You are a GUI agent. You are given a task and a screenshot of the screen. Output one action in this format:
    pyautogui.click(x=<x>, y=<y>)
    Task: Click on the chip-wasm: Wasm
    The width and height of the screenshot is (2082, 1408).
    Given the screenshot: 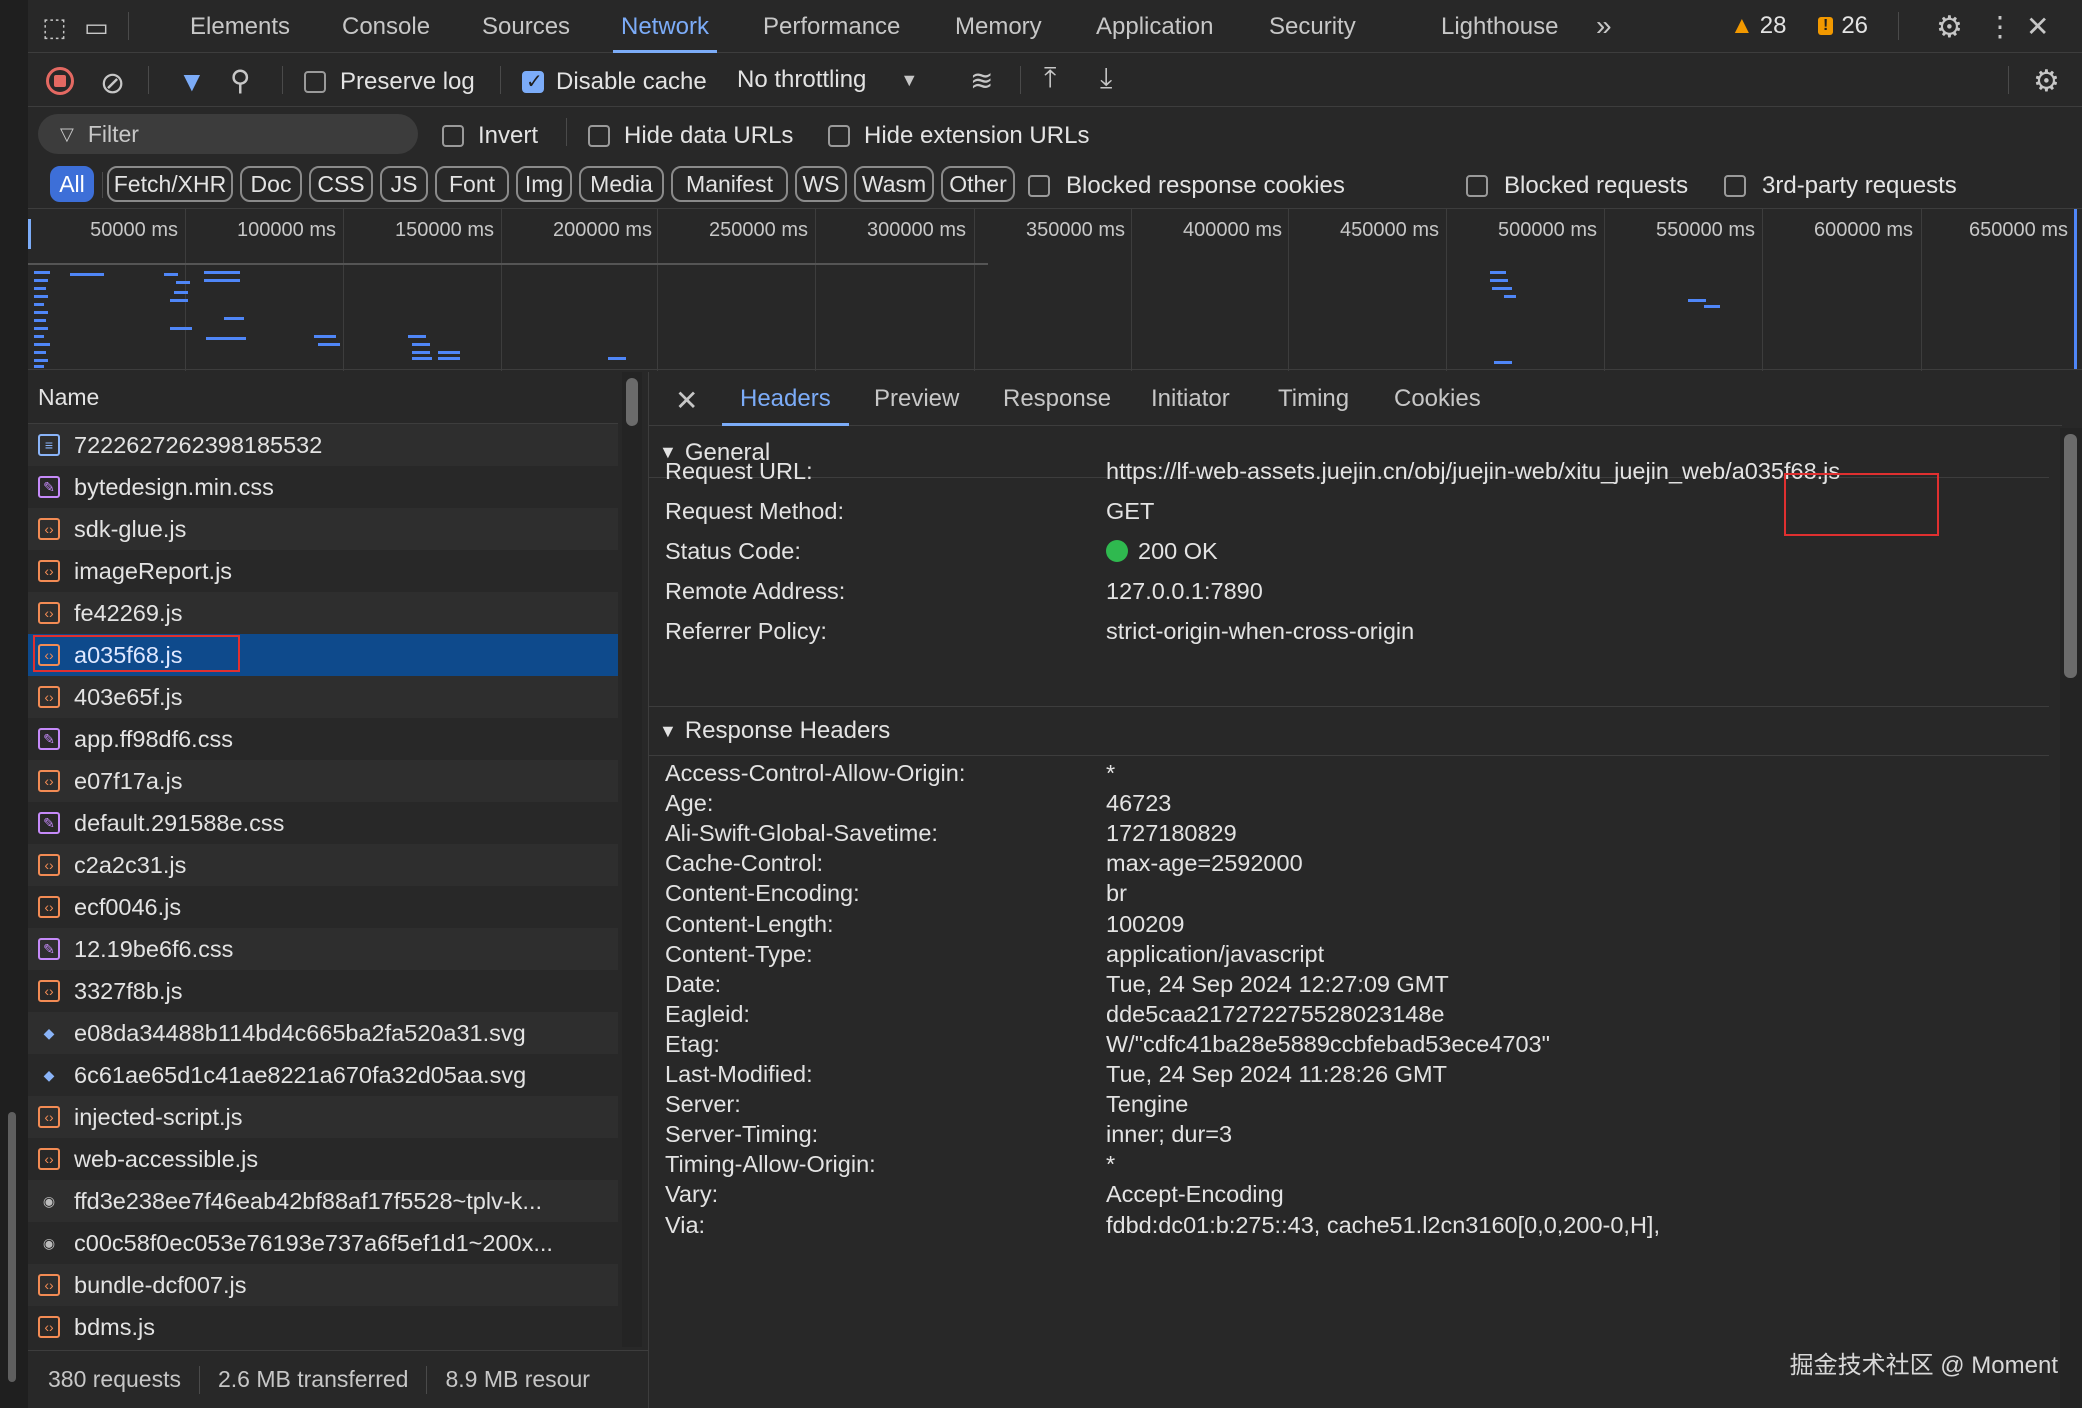 What is the action you would take?
    pyautogui.click(x=894, y=184)
    